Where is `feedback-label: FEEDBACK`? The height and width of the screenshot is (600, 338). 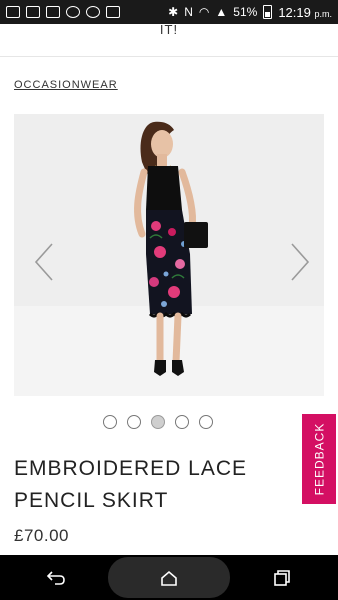 feedback-label: FEEDBACK is located at coordinates (319, 459).